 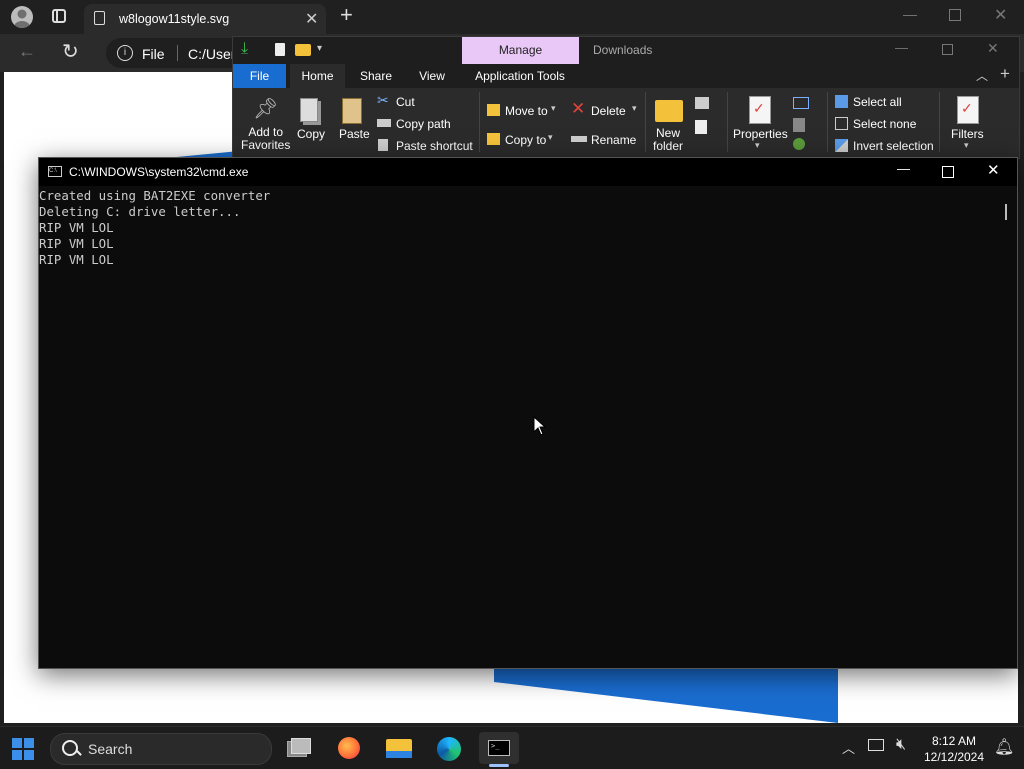 I want to click on tab-home: Home, so click(x=317, y=76).